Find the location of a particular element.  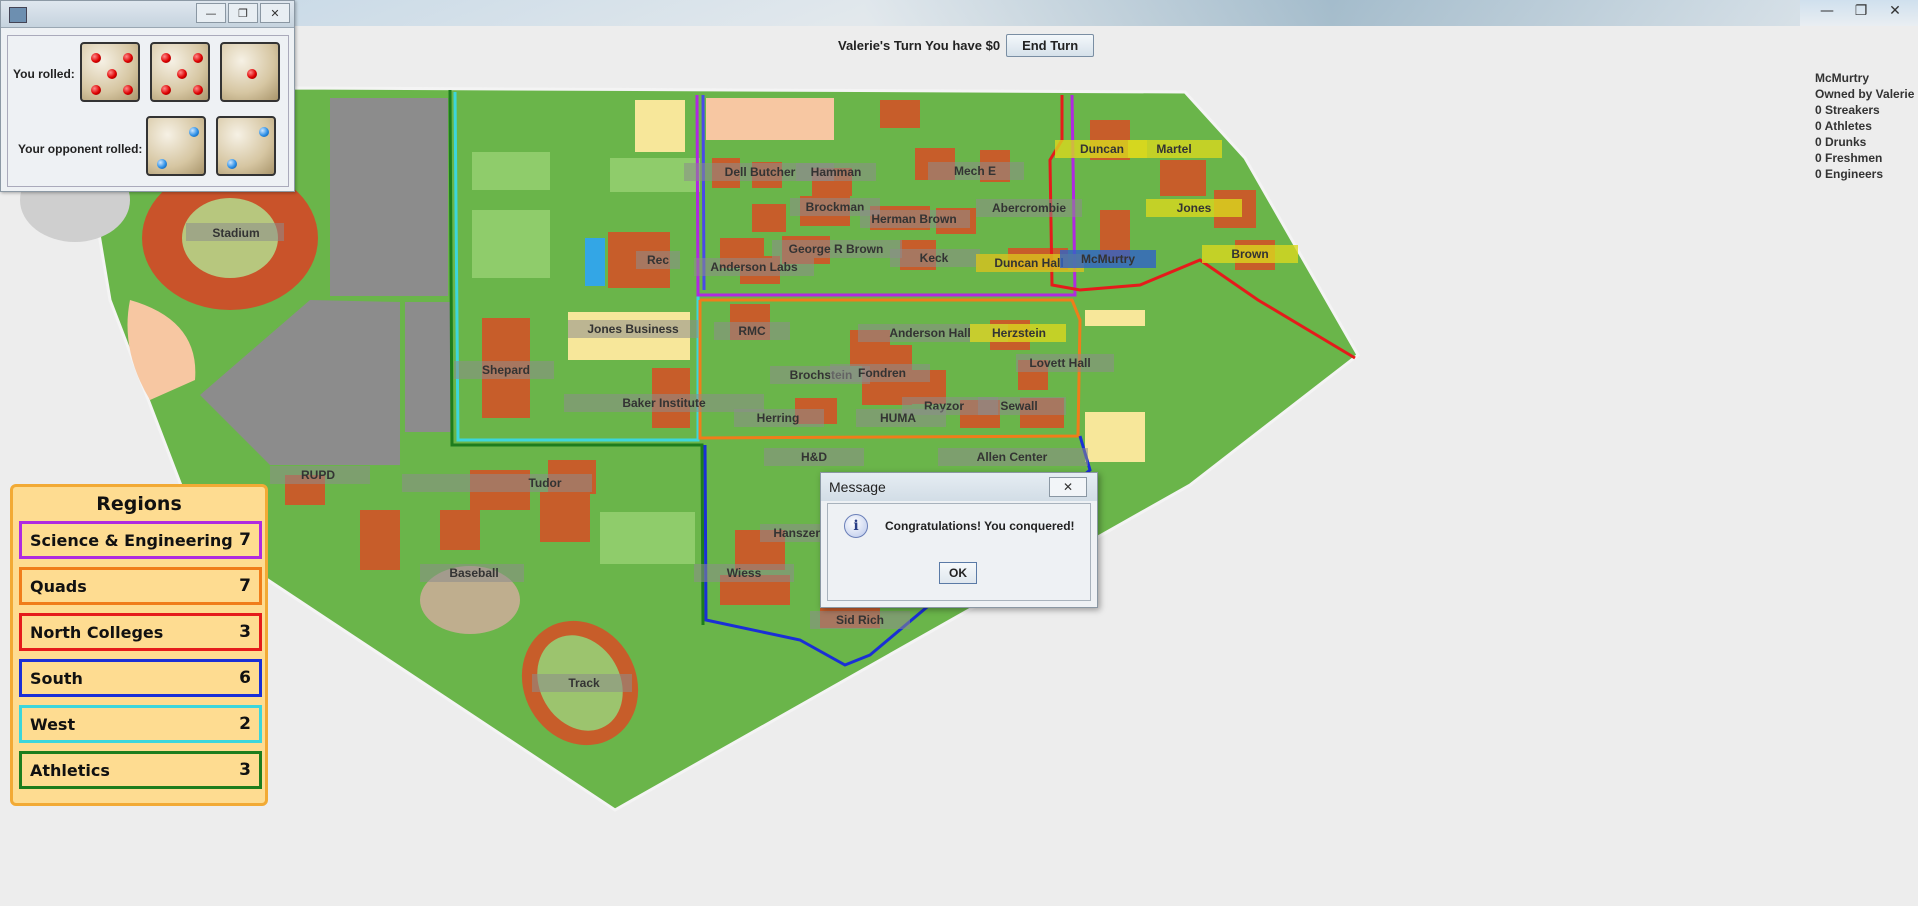

territory-jones: Jones is located at coordinates (1194, 208).